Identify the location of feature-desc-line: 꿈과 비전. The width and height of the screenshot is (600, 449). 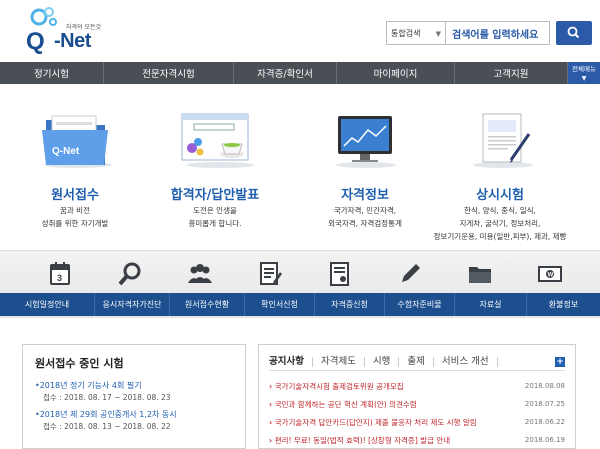
(75, 210).